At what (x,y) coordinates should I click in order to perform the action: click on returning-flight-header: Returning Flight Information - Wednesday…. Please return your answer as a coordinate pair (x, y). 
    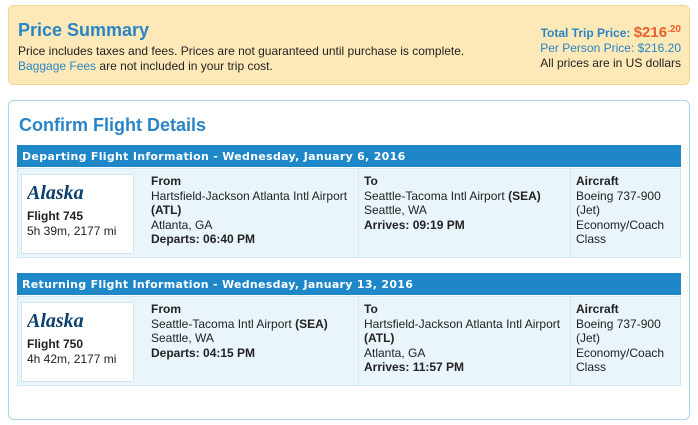
    Looking at the image, I should click on (349, 284).